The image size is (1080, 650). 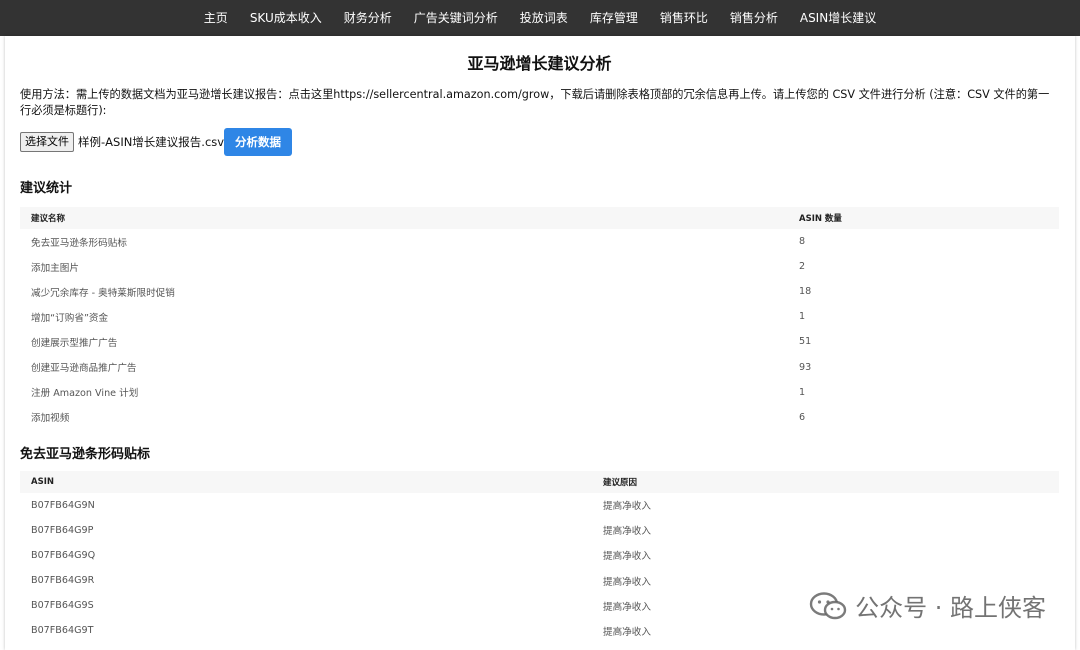 I want to click on watermark: 公众号 · 路上侠客, so click(x=927, y=605).